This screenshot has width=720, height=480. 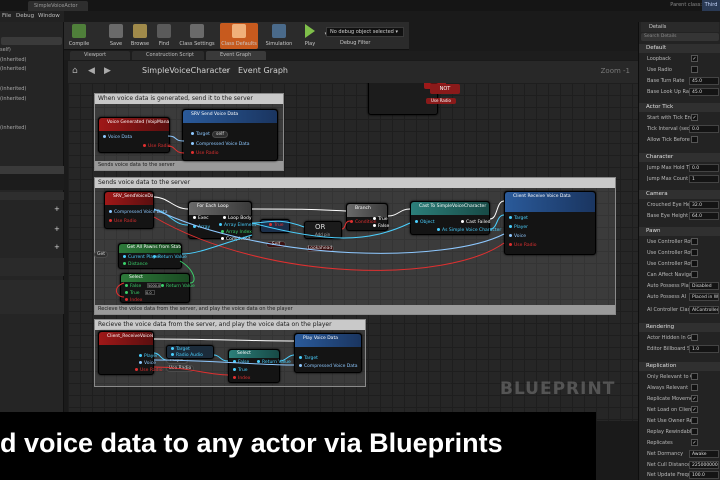 I want to click on wire-distance, so click(x=187, y=272).